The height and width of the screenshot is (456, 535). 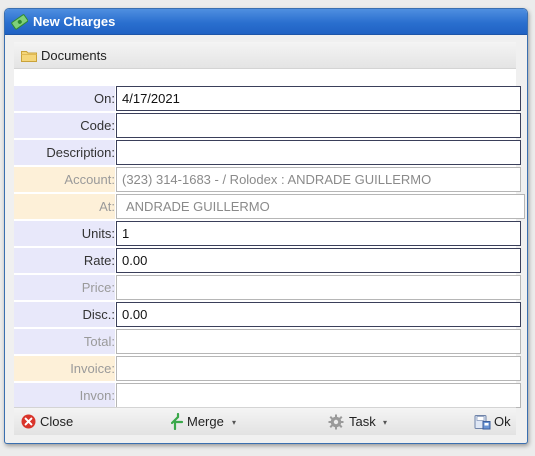 I want to click on code-label: Code:, so click(x=64, y=125).